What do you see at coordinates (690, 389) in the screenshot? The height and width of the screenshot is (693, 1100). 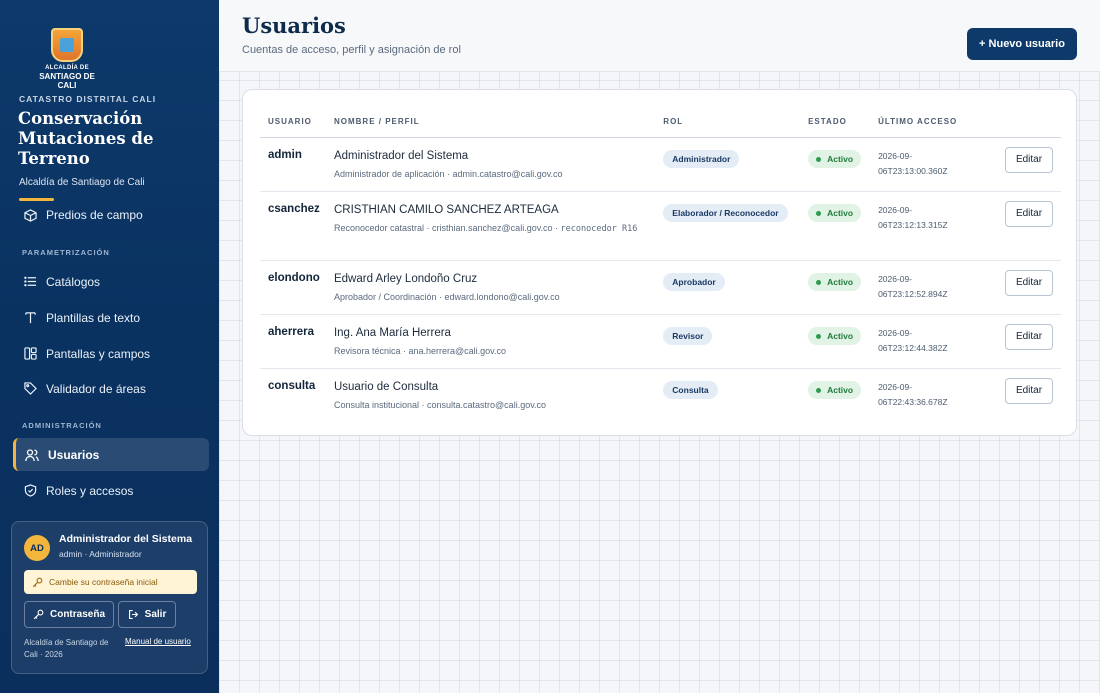 I see `role-badge: Consulta` at bounding box center [690, 389].